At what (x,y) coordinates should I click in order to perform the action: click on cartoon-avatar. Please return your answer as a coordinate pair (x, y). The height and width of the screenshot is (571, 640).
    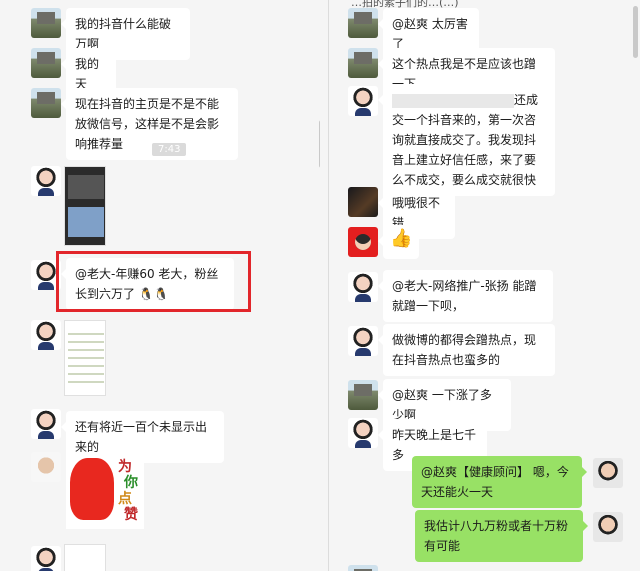
    Looking at the image, I should click on (363, 242).